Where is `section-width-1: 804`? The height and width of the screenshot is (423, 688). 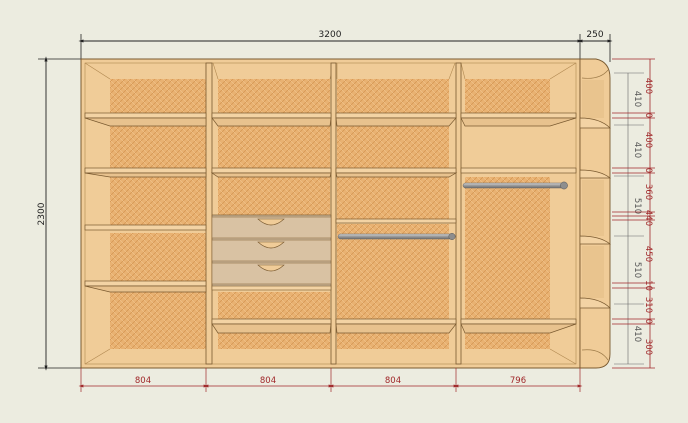
section-width-1: 804 is located at coordinates (143, 381).